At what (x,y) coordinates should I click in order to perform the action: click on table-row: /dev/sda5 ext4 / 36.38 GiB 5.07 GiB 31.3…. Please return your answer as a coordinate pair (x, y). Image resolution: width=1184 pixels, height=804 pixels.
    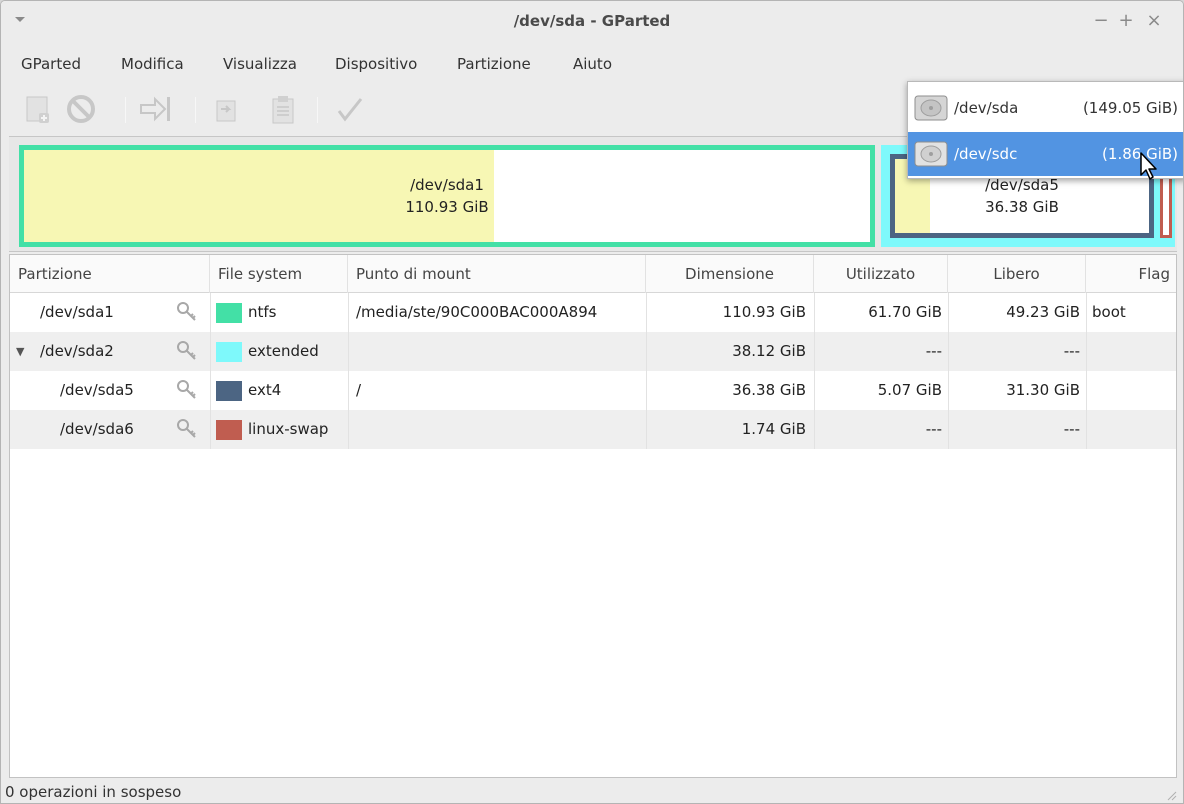
    Looking at the image, I should click on (593, 390).